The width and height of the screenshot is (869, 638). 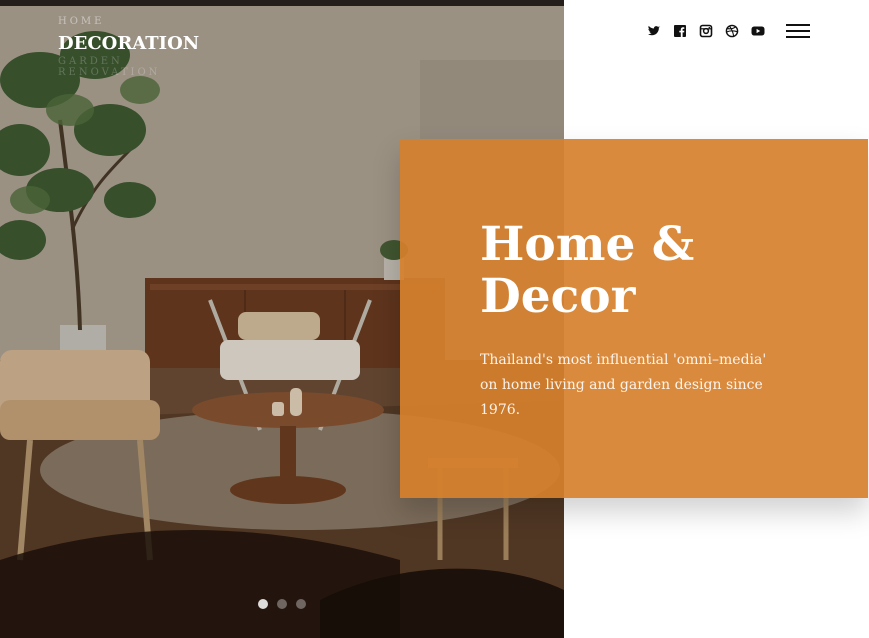 I want to click on feature-title: Home & Decor, so click(x=587, y=270).